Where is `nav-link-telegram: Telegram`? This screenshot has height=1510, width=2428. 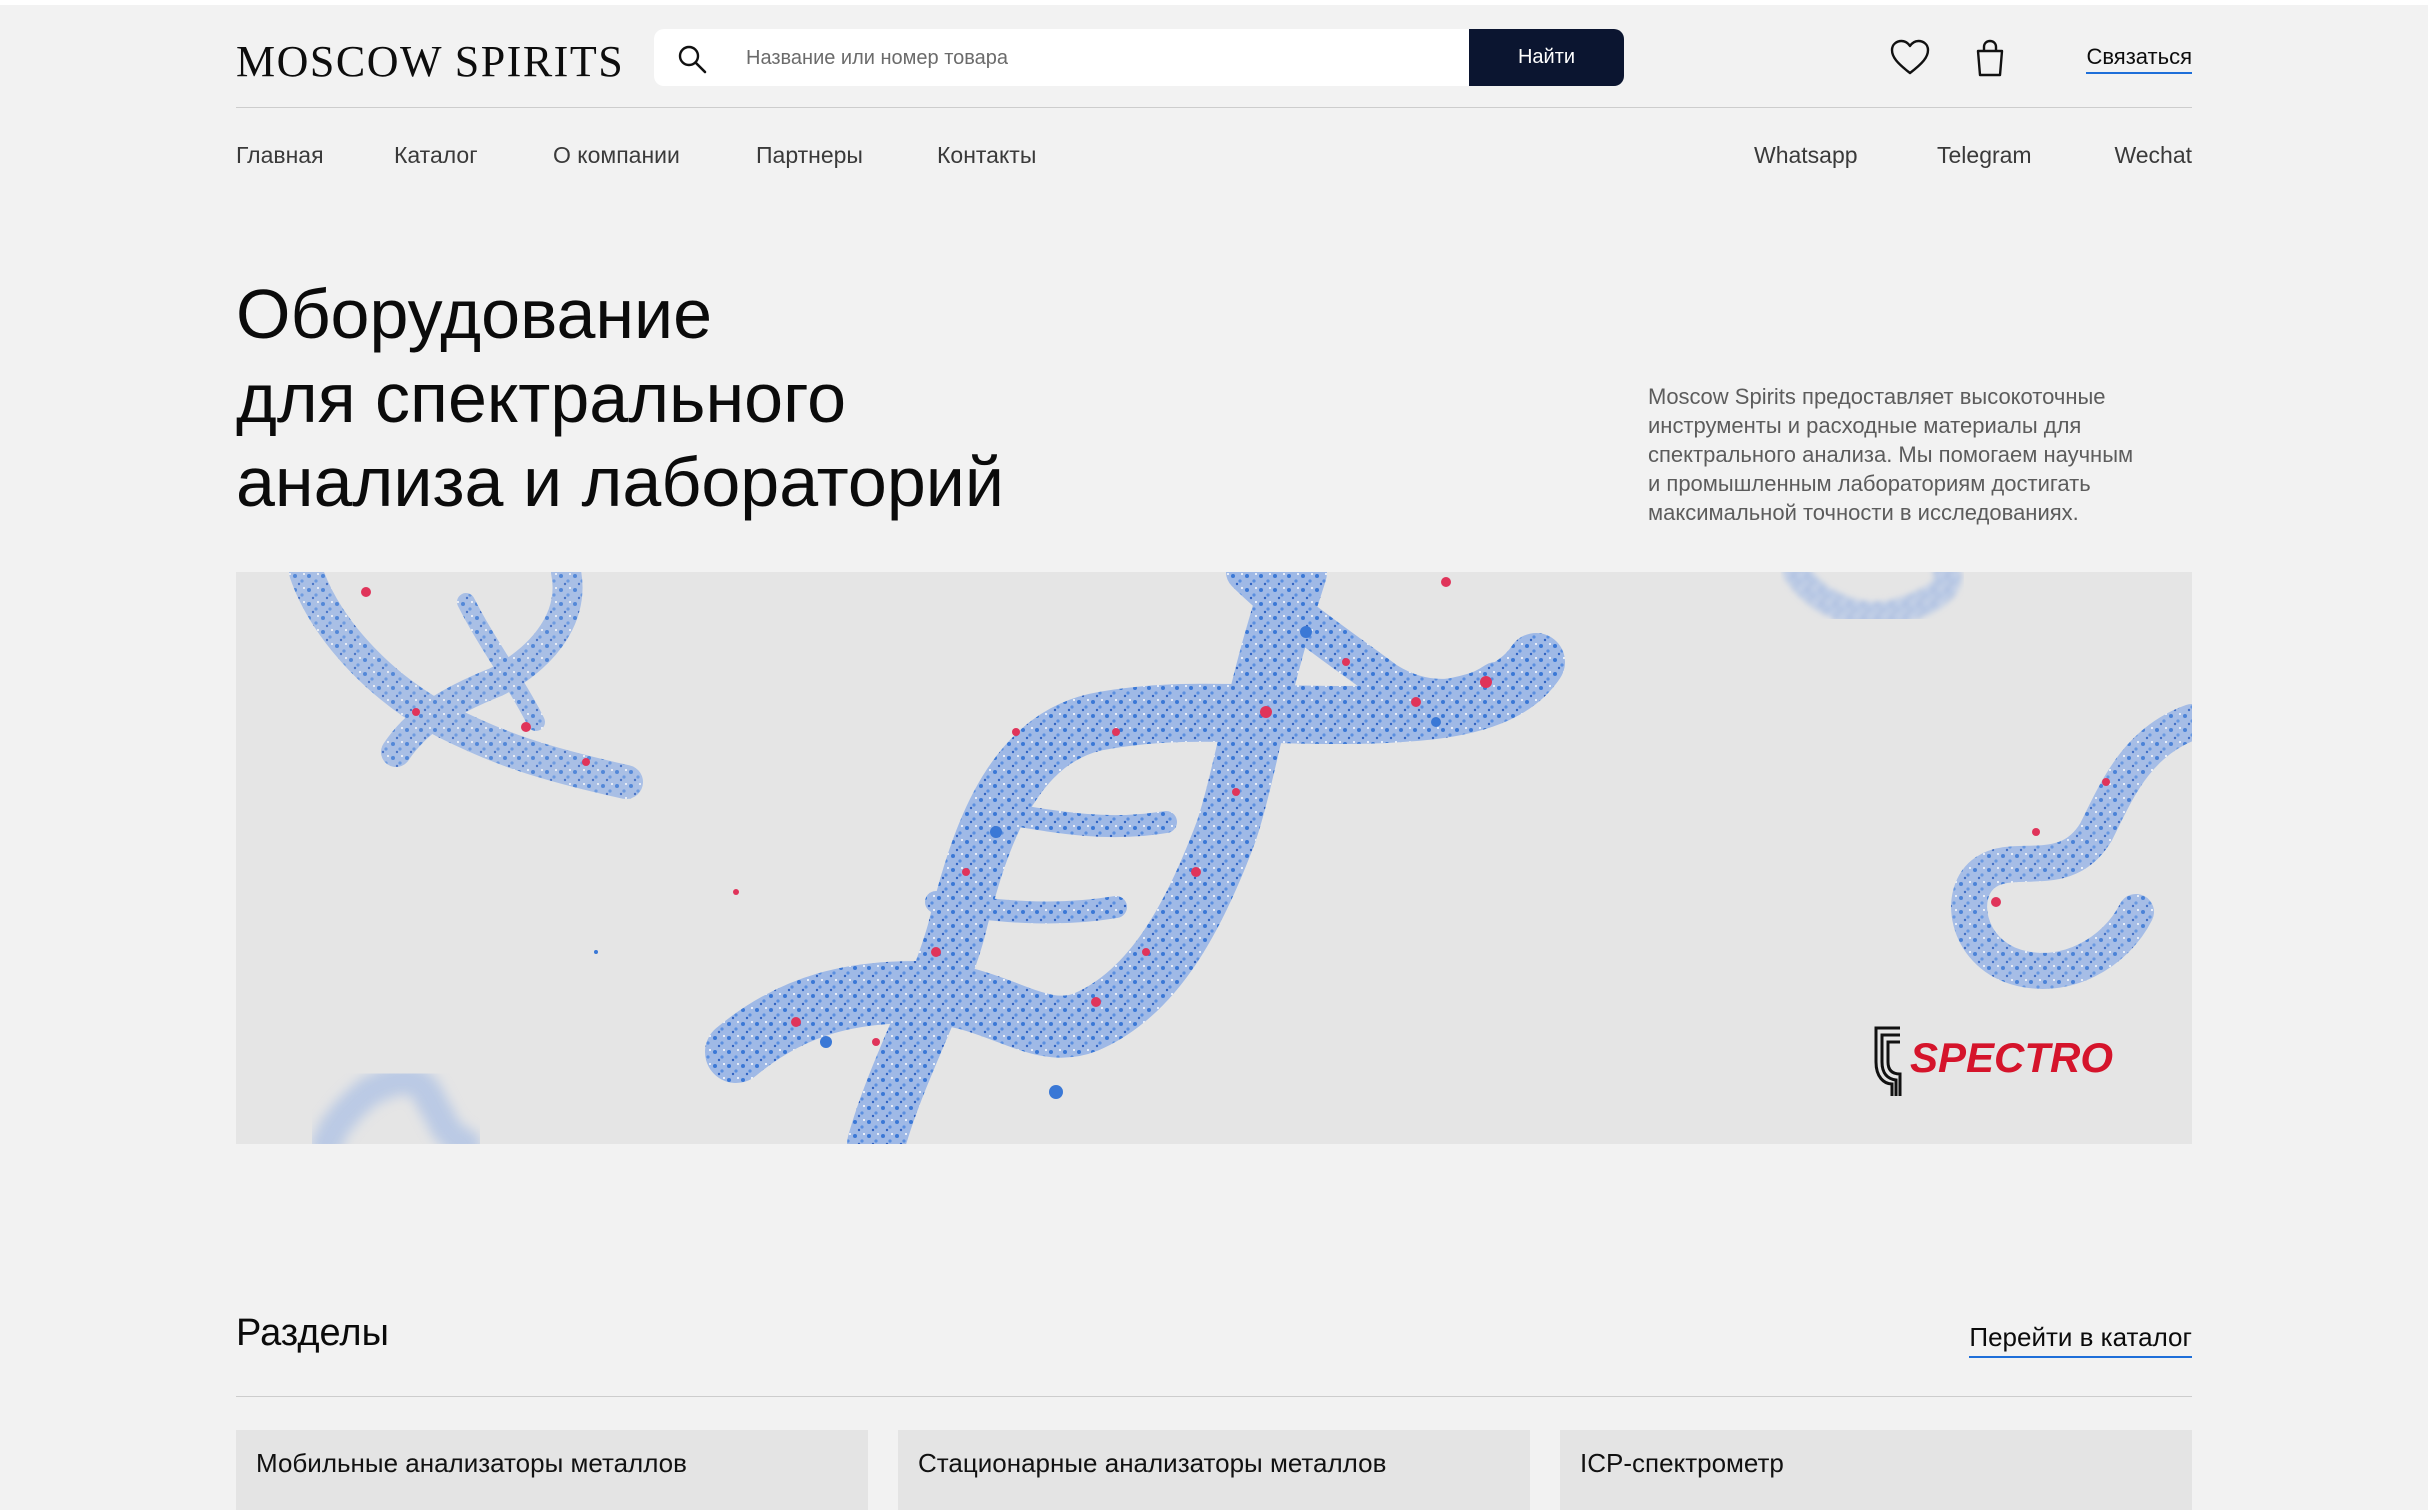 nav-link-telegram: Telegram is located at coordinates (1984, 155).